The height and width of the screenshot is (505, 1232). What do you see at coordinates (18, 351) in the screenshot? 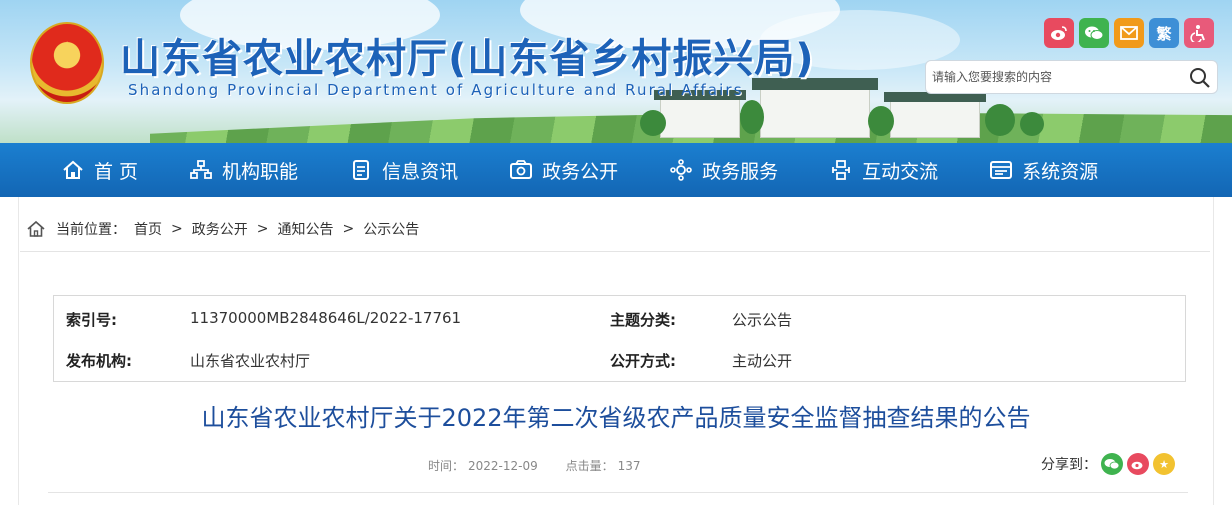
I see `content-border-left` at bounding box center [18, 351].